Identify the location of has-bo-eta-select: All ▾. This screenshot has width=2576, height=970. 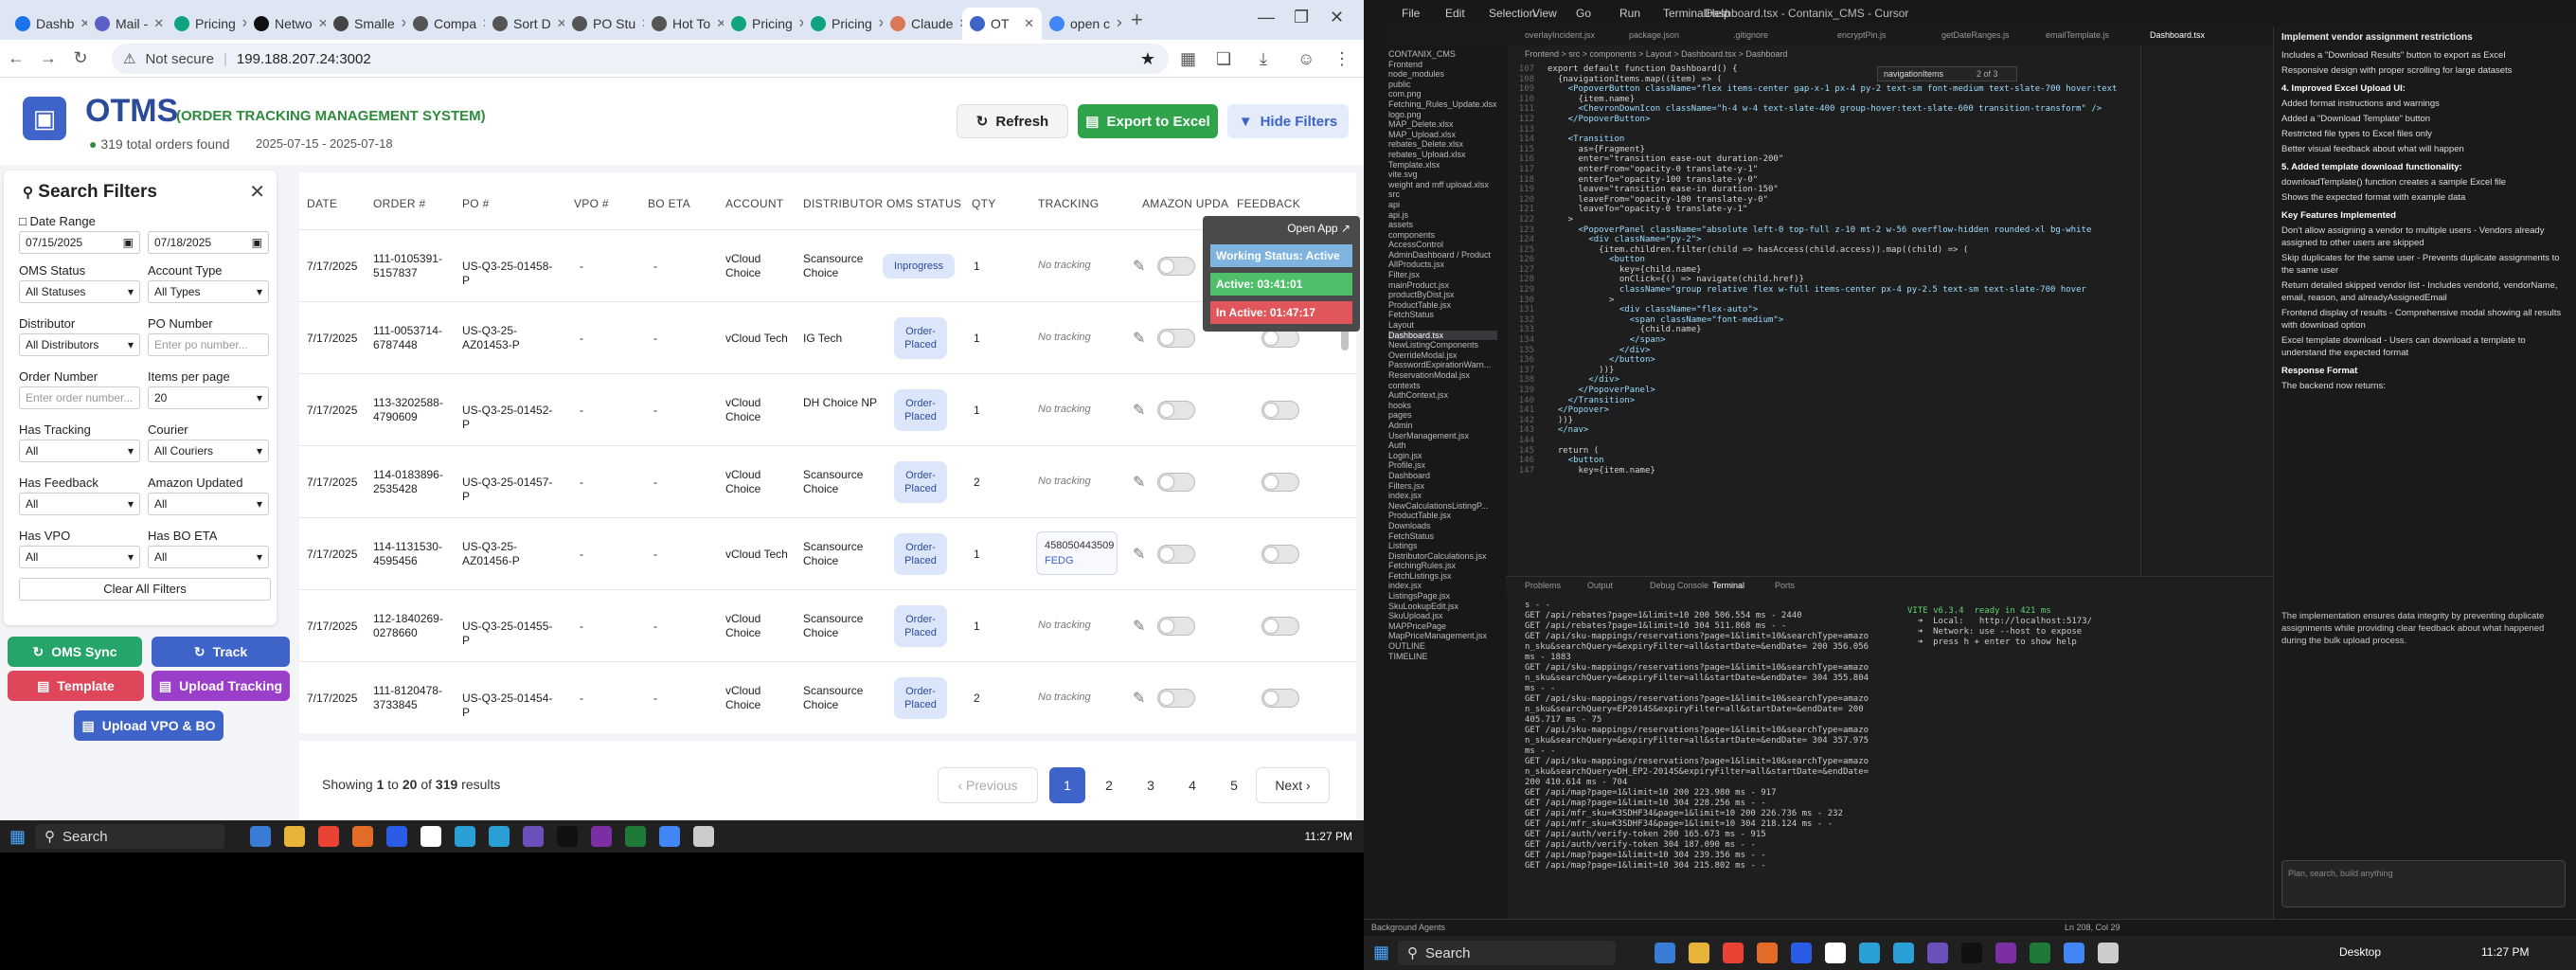
(208, 557).